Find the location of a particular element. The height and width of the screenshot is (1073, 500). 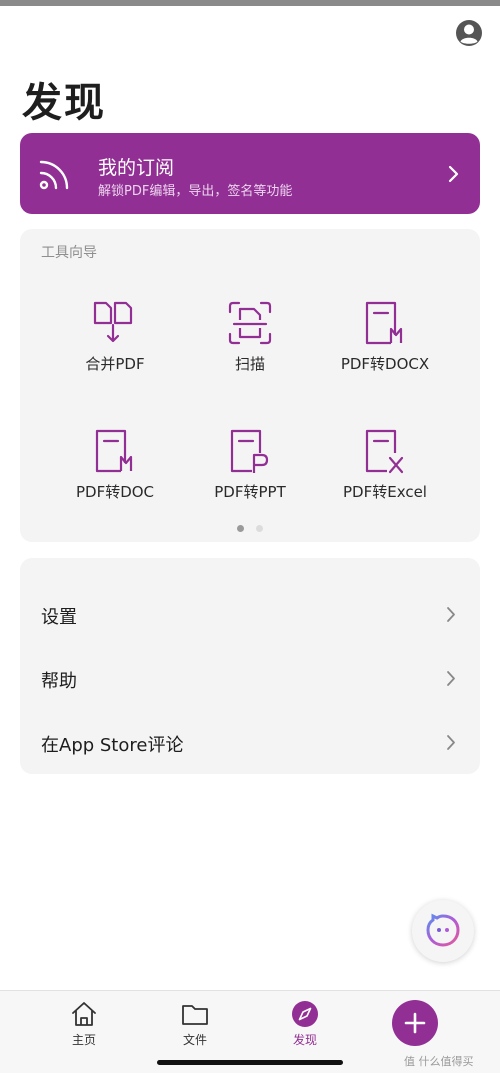

tool-label: 合并PDF is located at coordinates (115, 364).